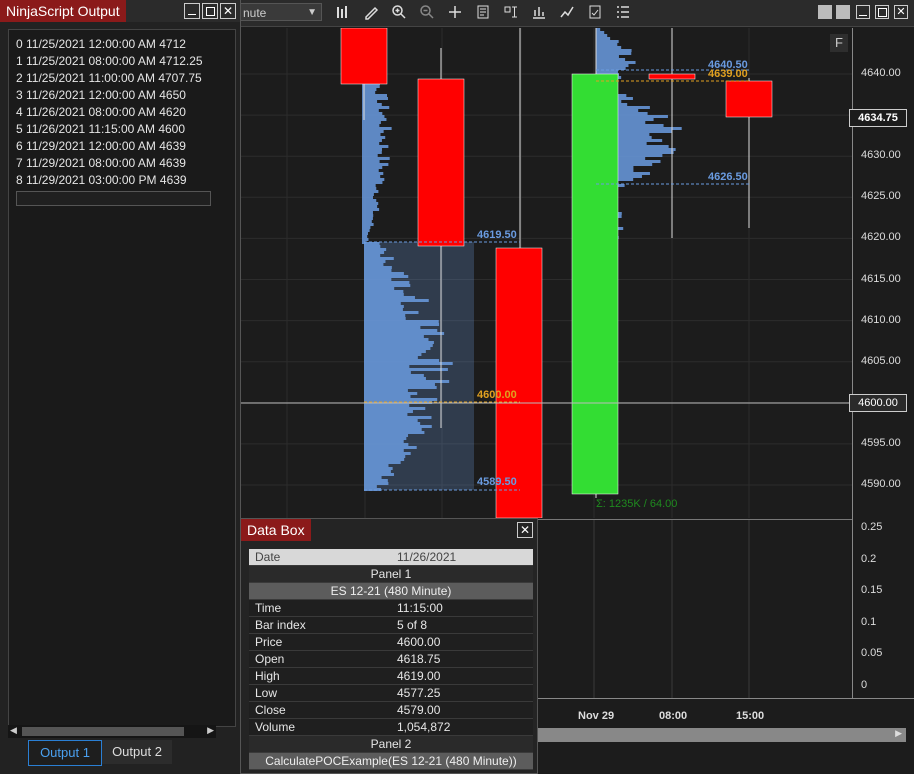 The height and width of the screenshot is (774, 914). What do you see at coordinates (427, 557) in the screenshot?
I see `date-value: 11/26/2021` at bounding box center [427, 557].